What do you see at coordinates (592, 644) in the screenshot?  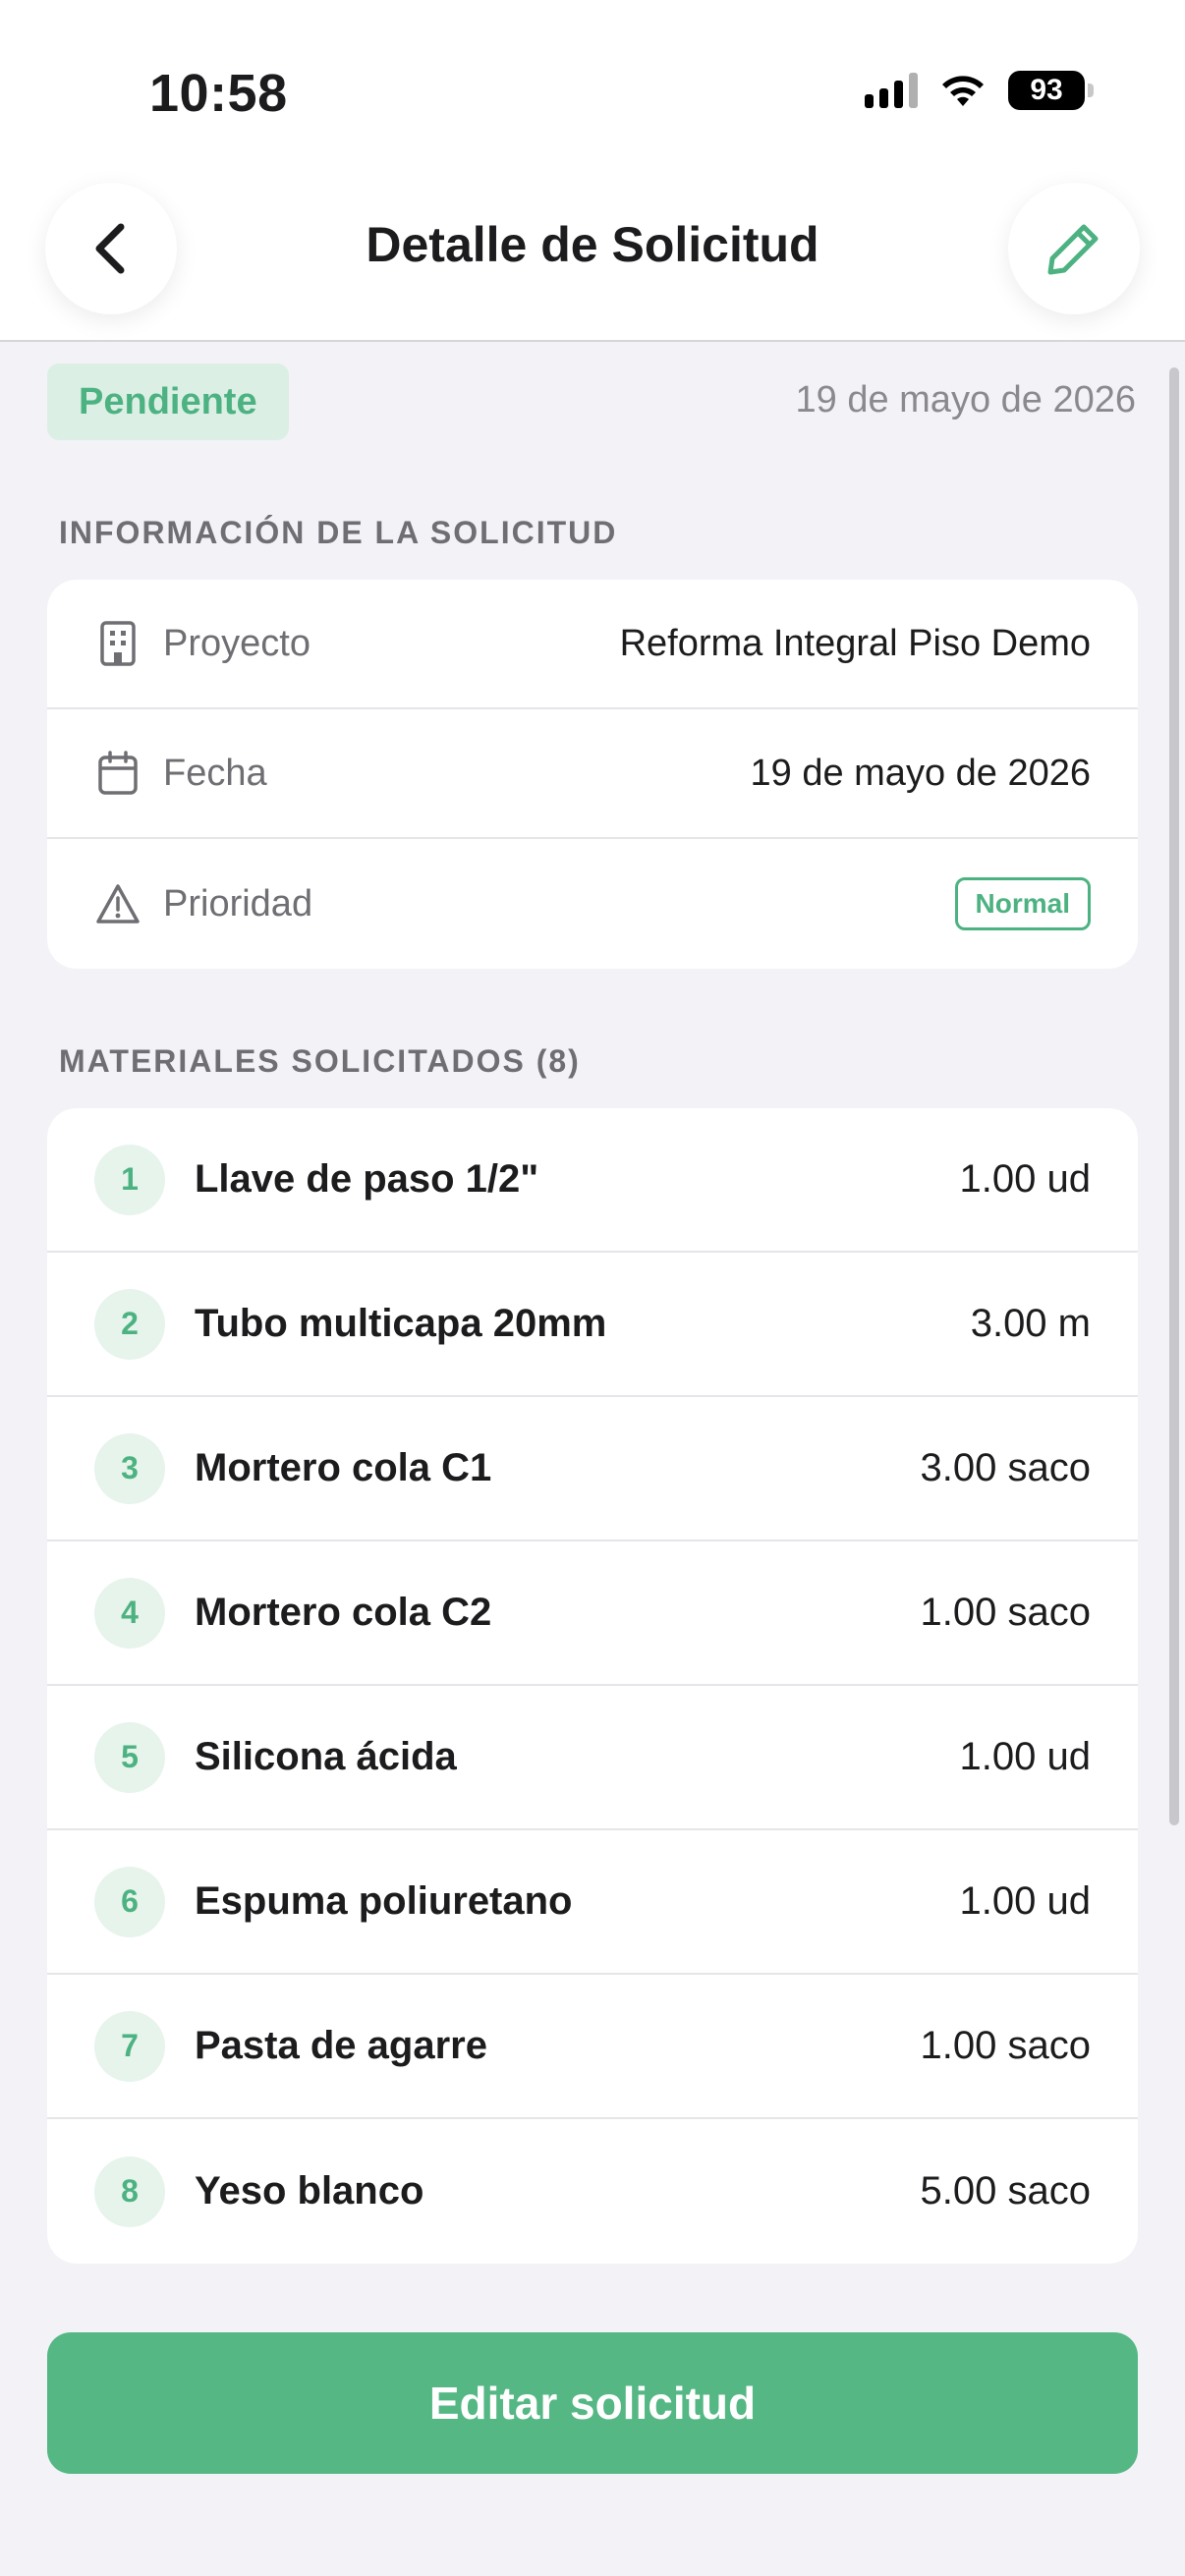 I see `info-row-project: Proyecto Reforma Integral Piso Demo` at bounding box center [592, 644].